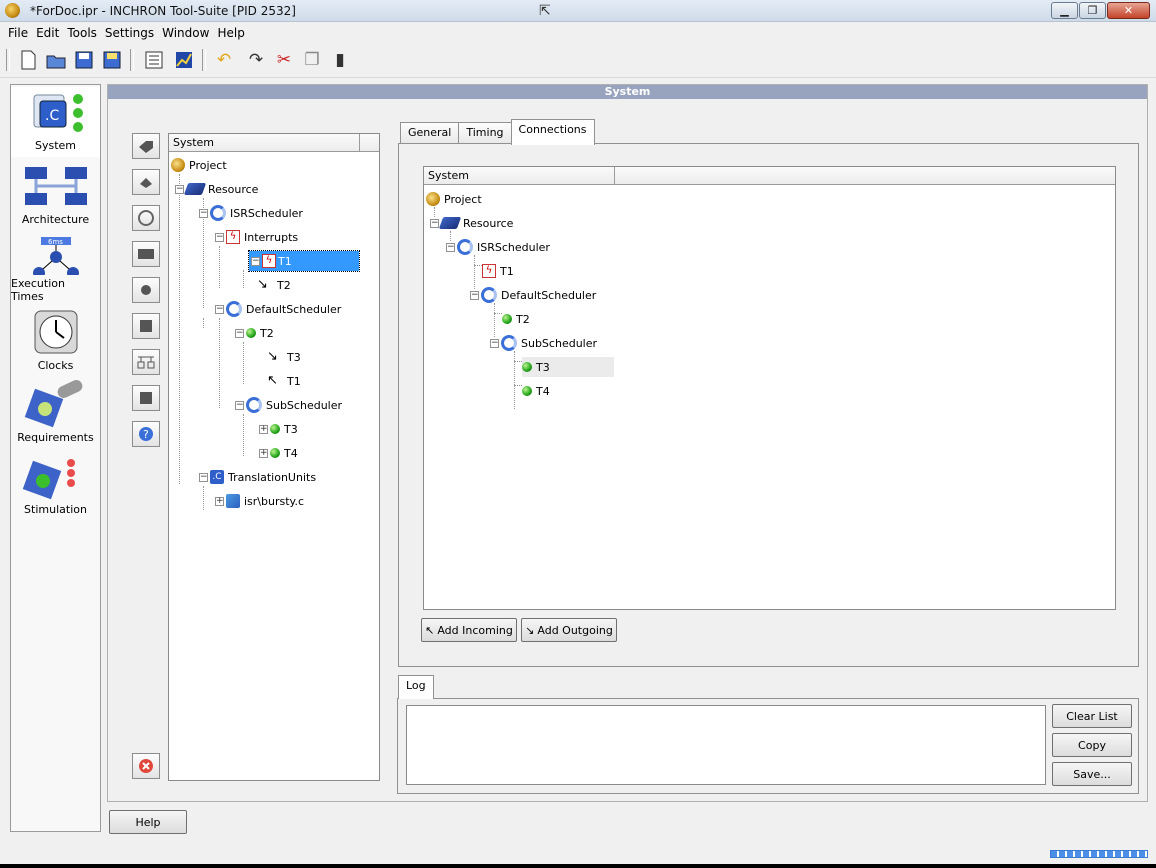 The width and height of the screenshot is (1156, 868). What do you see at coordinates (146, 182) in the screenshot?
I see `add-diamond-button` at bounding box center [146, 182].